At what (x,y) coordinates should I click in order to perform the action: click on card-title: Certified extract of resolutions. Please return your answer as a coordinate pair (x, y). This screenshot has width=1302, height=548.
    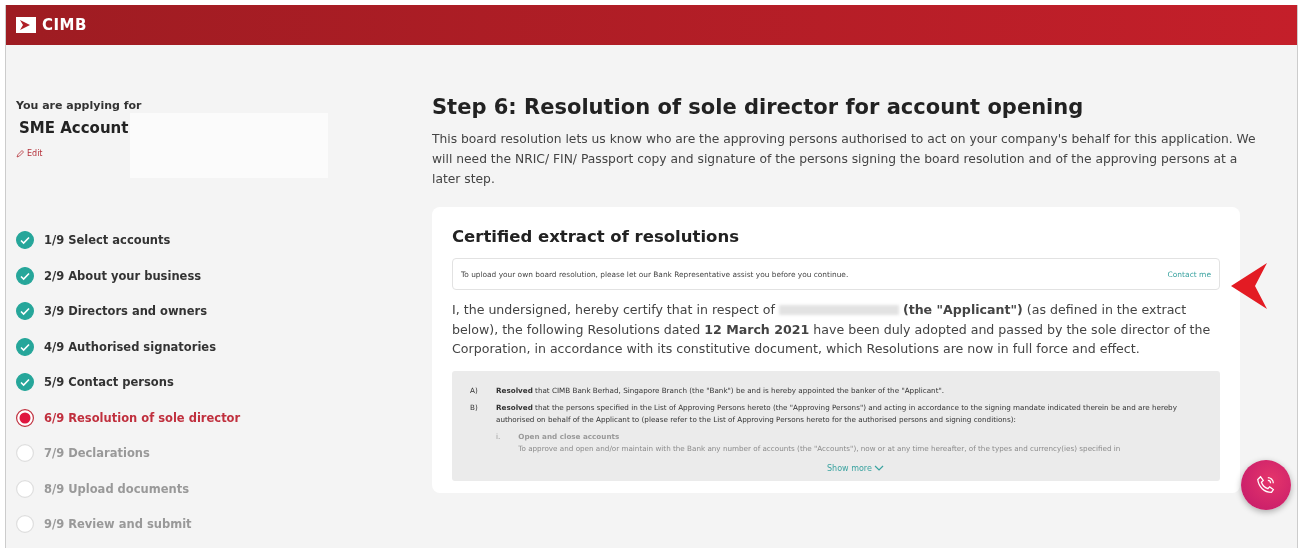
    Looking at the image, I should click on (596, 236).